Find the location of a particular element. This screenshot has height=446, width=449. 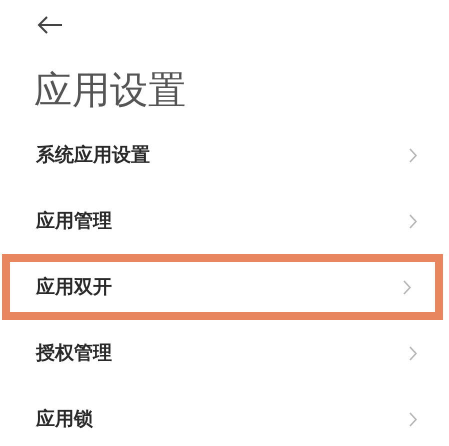

menu-item: 应用锁 is located at coordinates (224, 416).